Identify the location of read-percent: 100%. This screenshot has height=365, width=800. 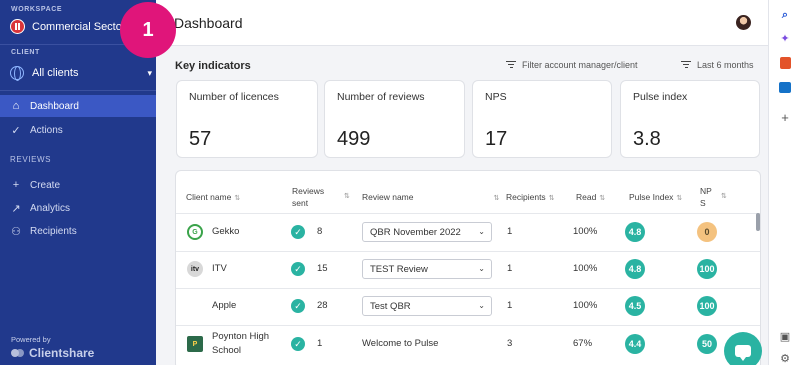
(585, 231).